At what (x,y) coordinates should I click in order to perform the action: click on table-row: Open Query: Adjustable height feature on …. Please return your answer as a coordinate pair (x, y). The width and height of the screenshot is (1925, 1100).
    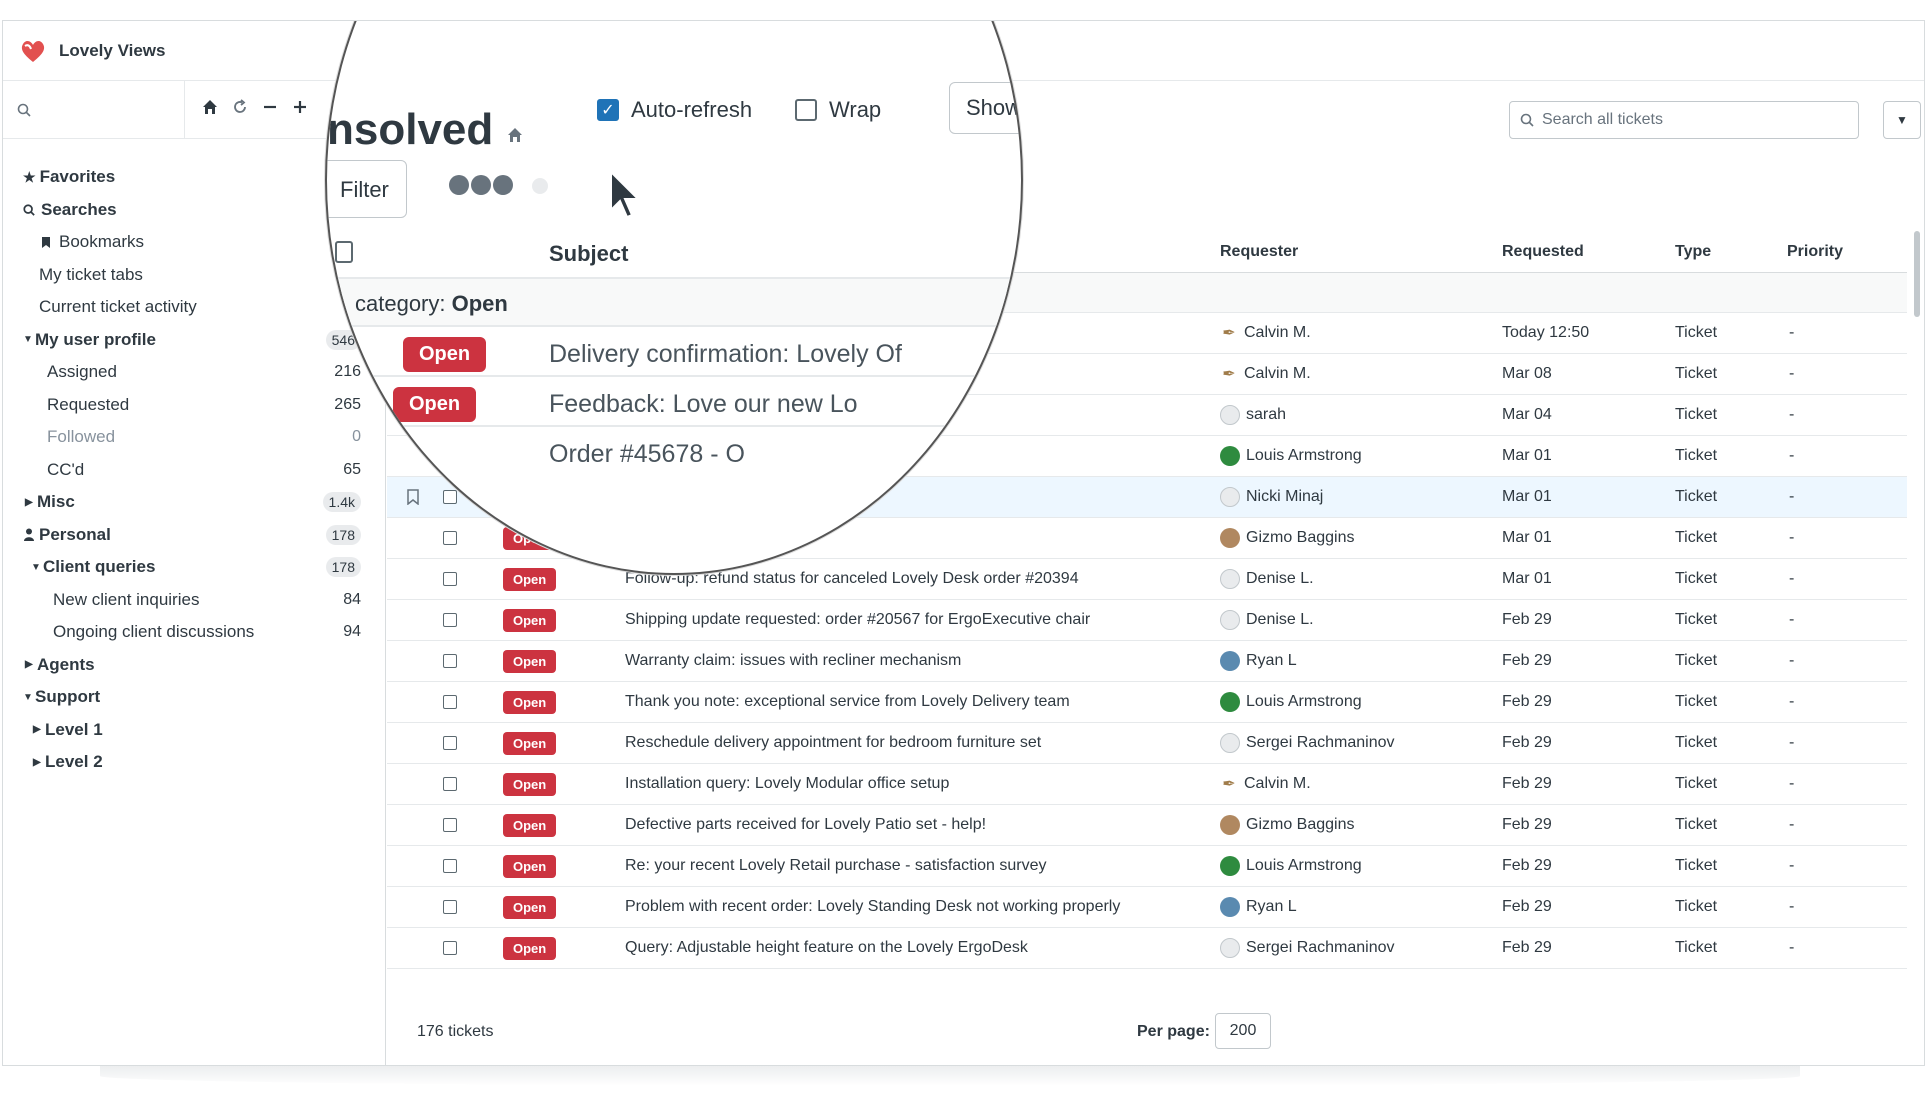
    Looking at the image, I should click on (1147, 948).